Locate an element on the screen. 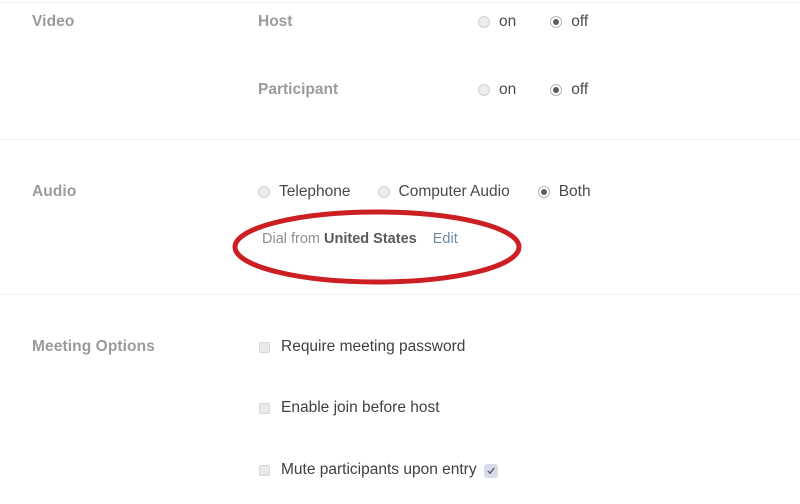  radio-icon-participant-on is located at coordinates (484, 90).